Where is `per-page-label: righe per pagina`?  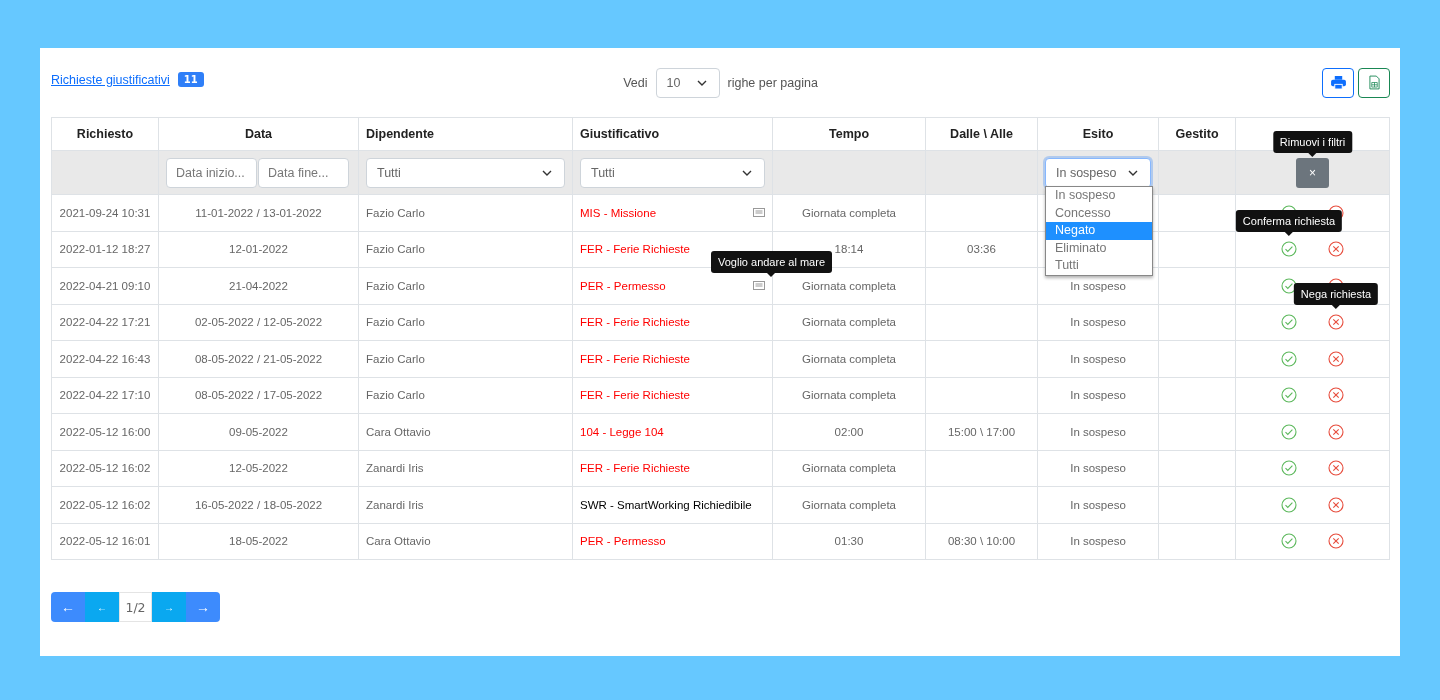 per-page-label: righe per pagina is located at coordinates (772, 82).